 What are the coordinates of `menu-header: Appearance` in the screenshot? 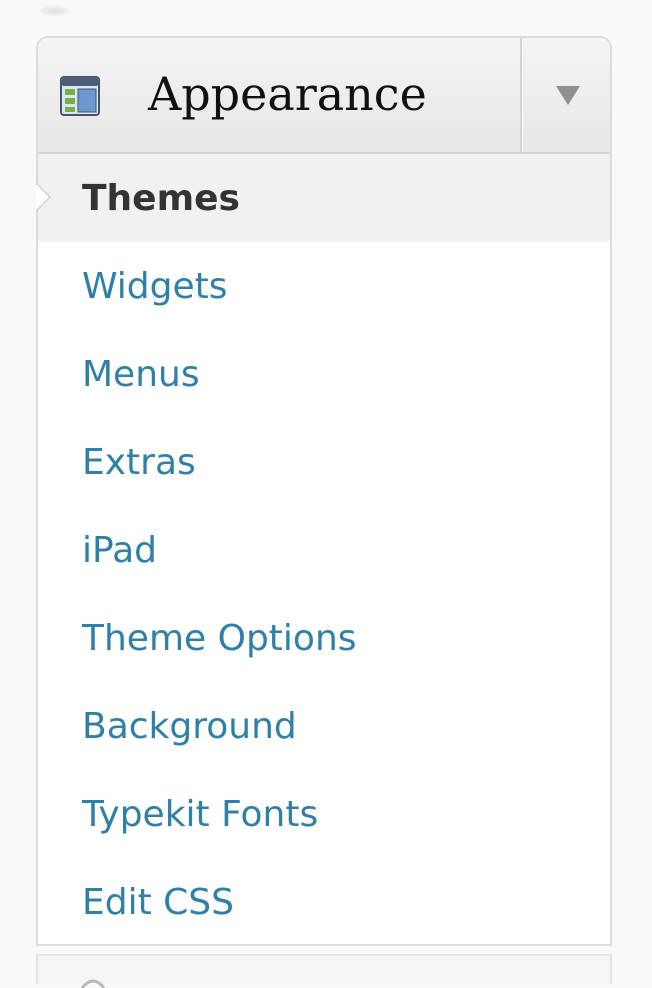 It's located at (324, 96).